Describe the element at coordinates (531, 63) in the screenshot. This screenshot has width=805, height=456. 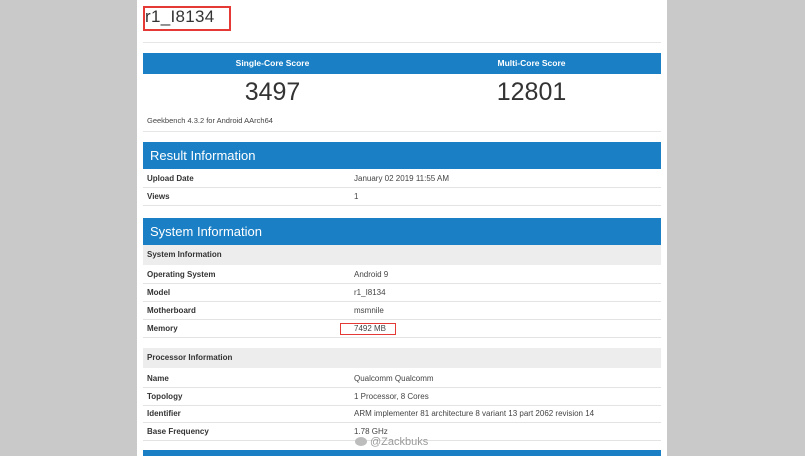
I see `multi-core-label: Multi-Core Score` at that location.